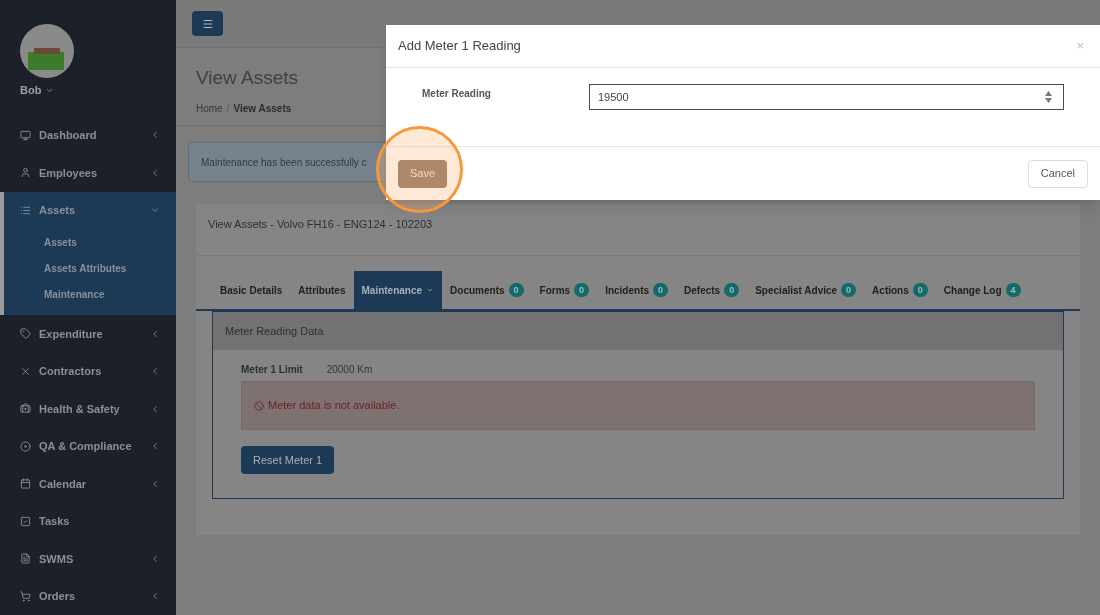 The width and height of the screenshot is (1100, 615). Describe the element at coordinates (349, 370) in the screenshot. I see `limit-value: 20000 Km` at that location.